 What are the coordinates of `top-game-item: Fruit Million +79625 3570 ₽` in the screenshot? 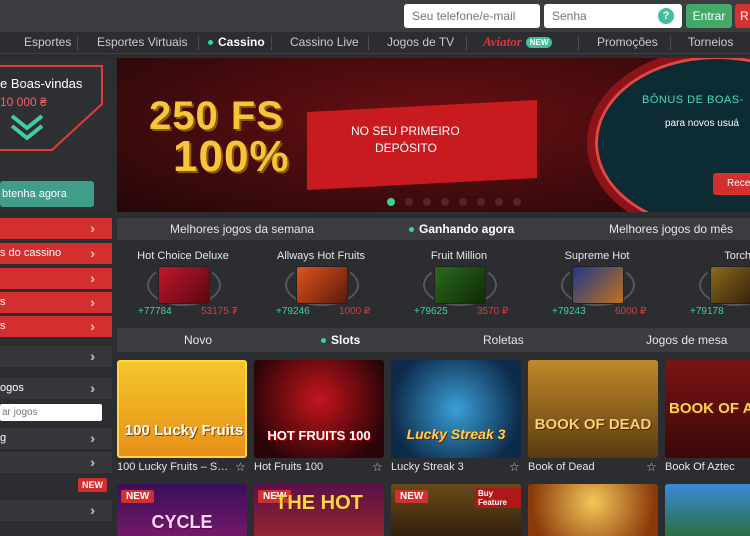 It's located at (459, 280).